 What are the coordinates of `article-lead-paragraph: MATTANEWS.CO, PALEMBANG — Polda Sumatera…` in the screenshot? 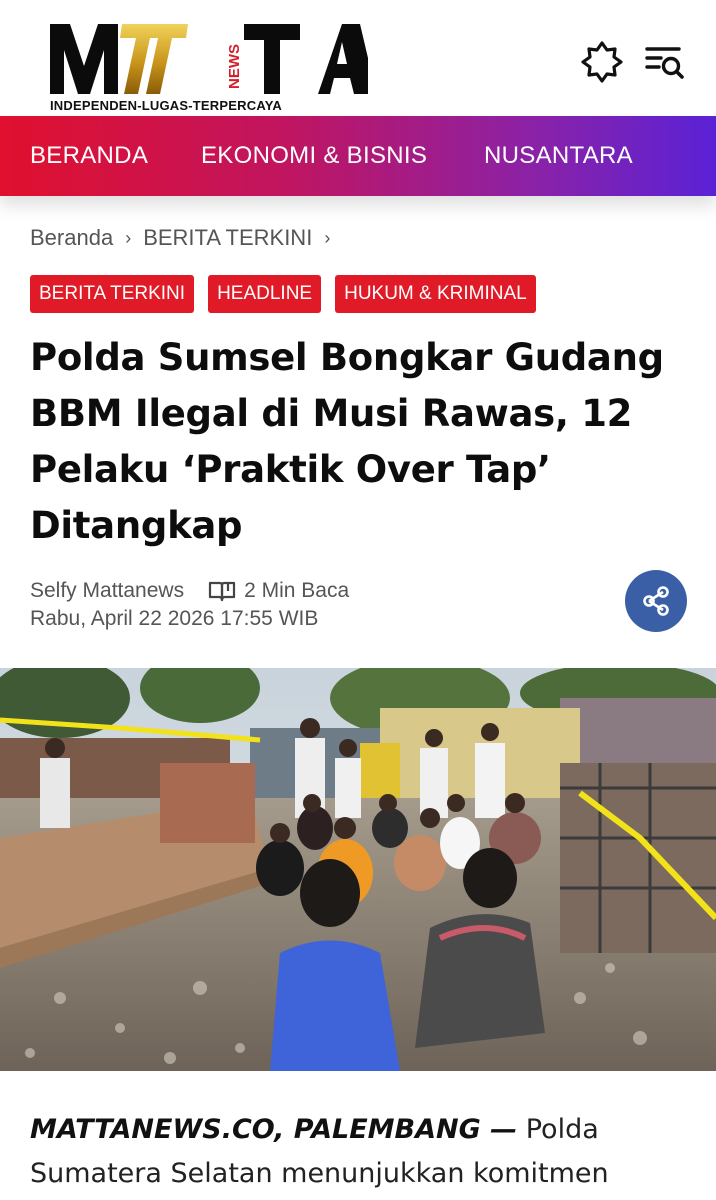 It's located at (360, 1152).